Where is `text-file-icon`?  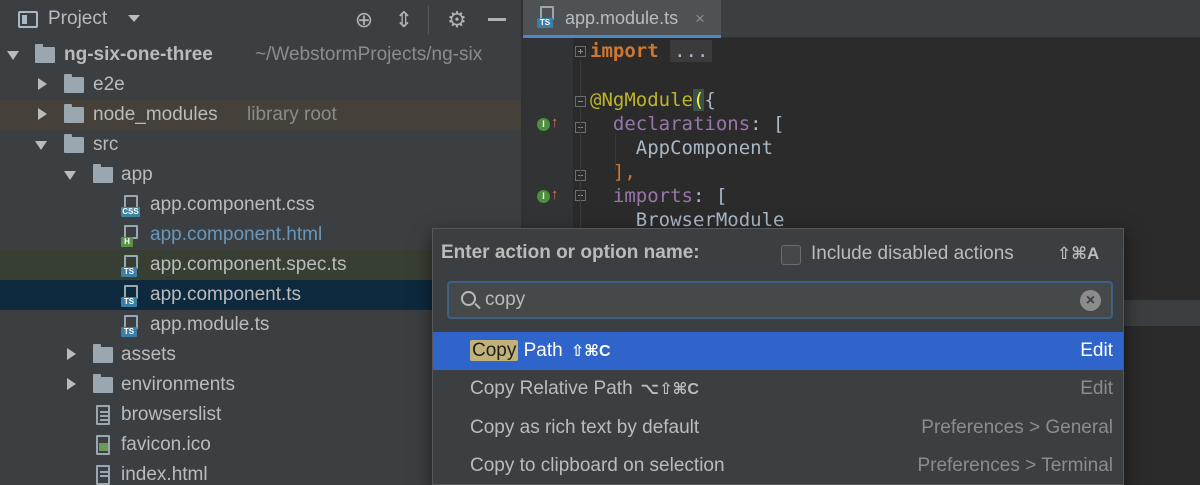
text-file-icon is located at coordinates (102, 416).